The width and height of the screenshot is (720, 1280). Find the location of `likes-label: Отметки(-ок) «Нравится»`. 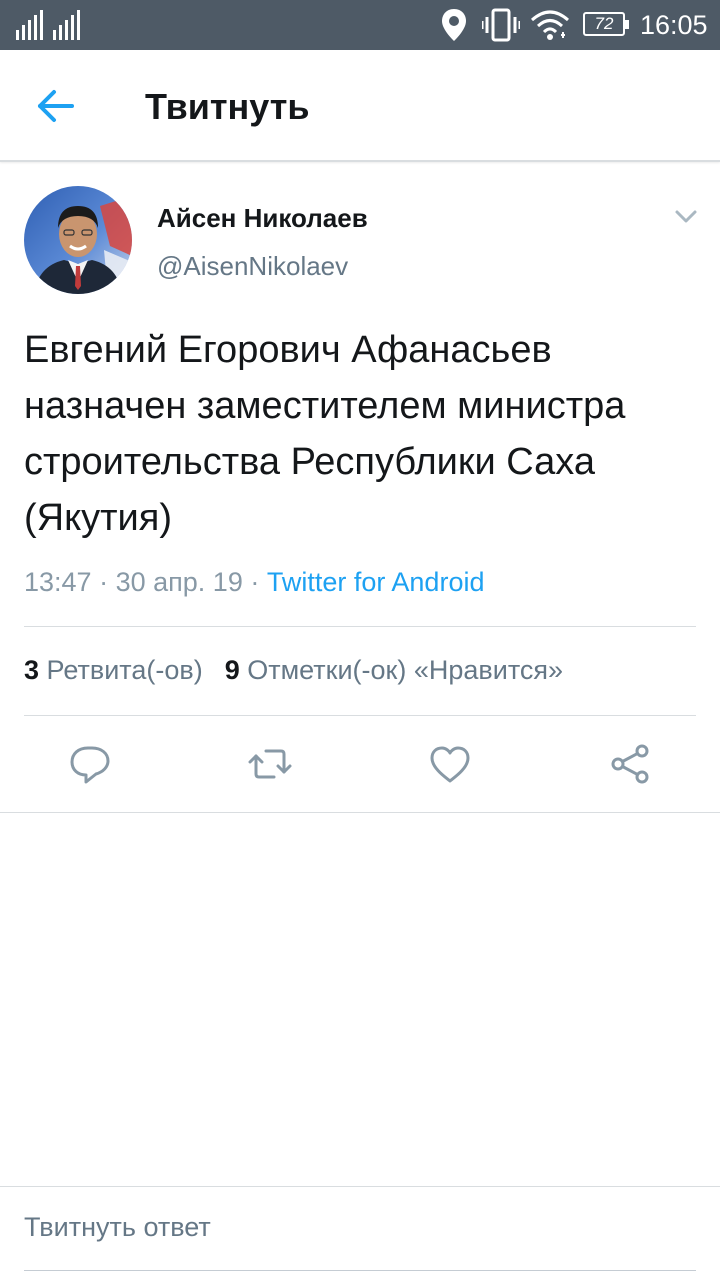

likes-label: Отметки(-ок) «Нравится» is located at coordinates (405, 670).